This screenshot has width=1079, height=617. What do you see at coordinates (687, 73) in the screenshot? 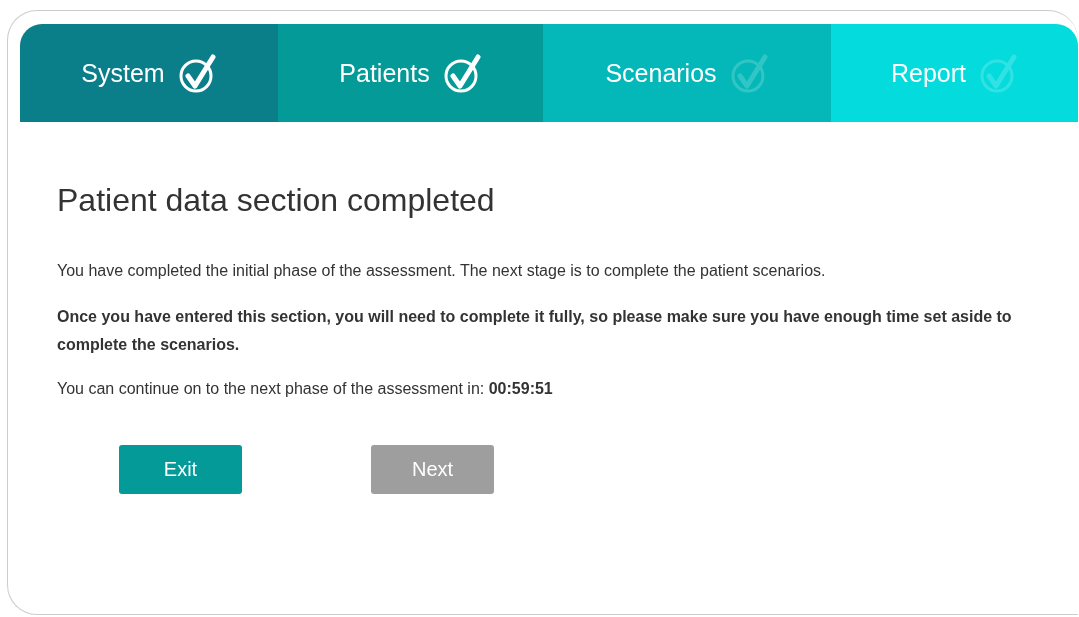
I see `step-tab: Scenarios` at bounding box center [687, 73].